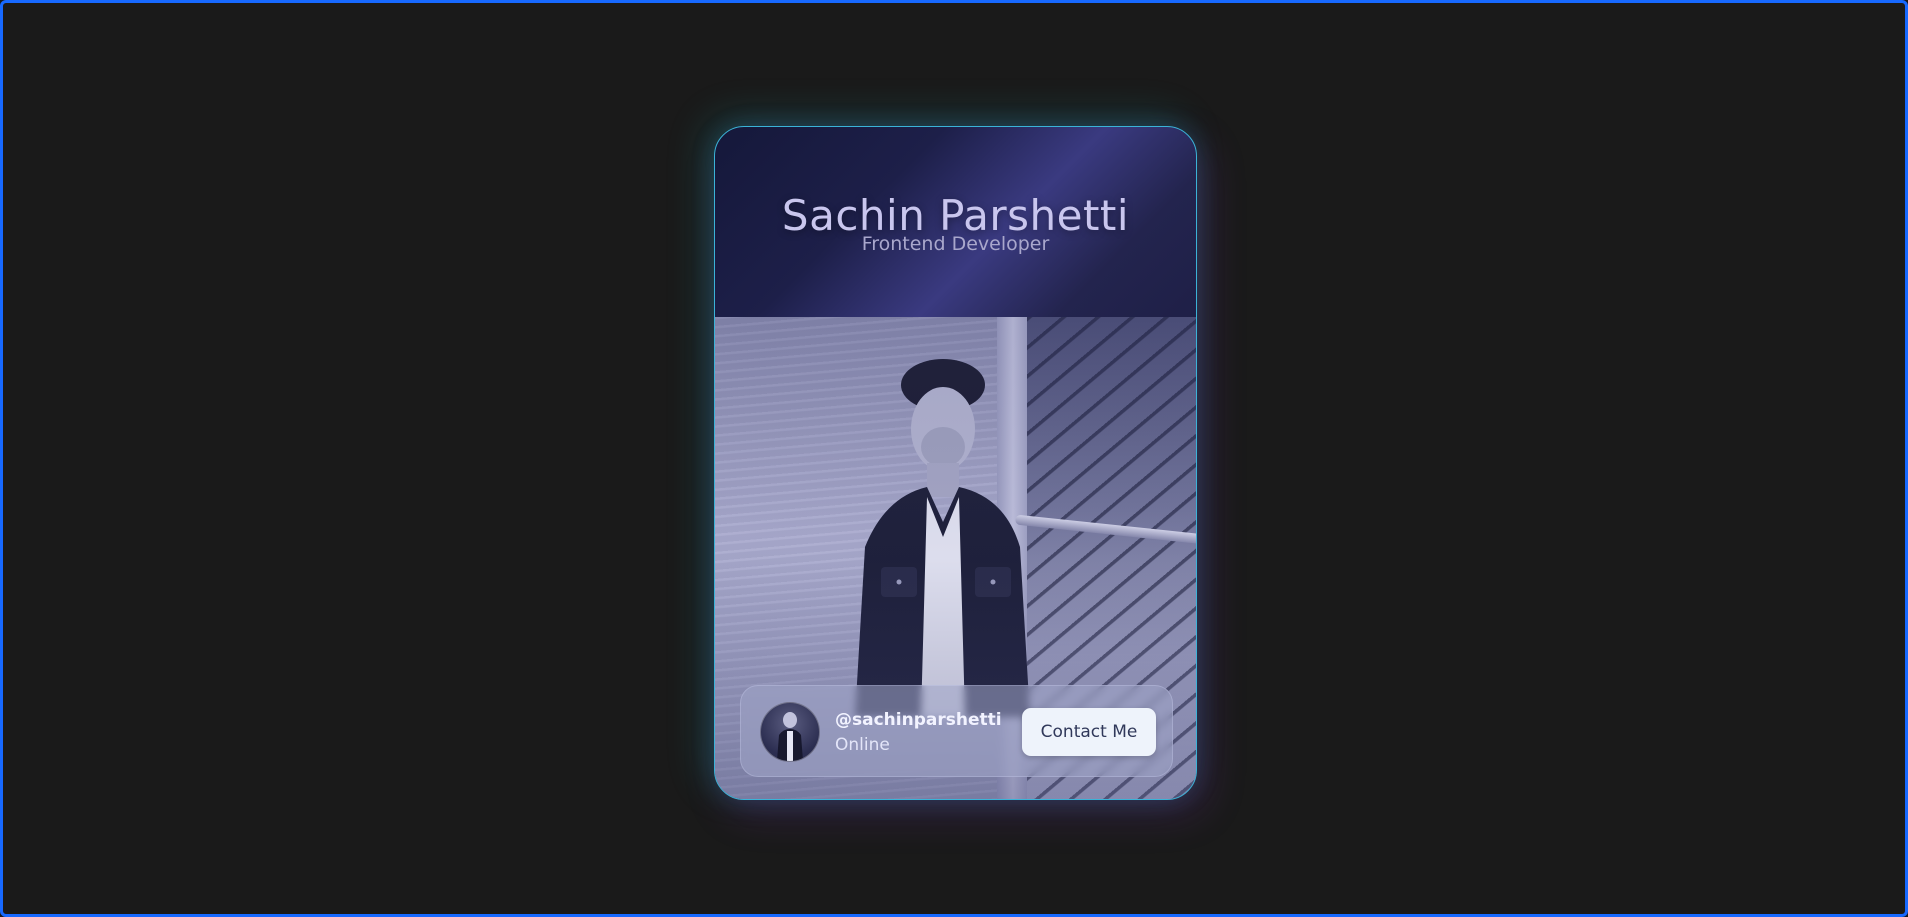  What do you see at coordinates (955, 222) in the screenshot?
I see `card-header: Sachin Parshetti Frontend Developer` at bounding box center [955, 222].